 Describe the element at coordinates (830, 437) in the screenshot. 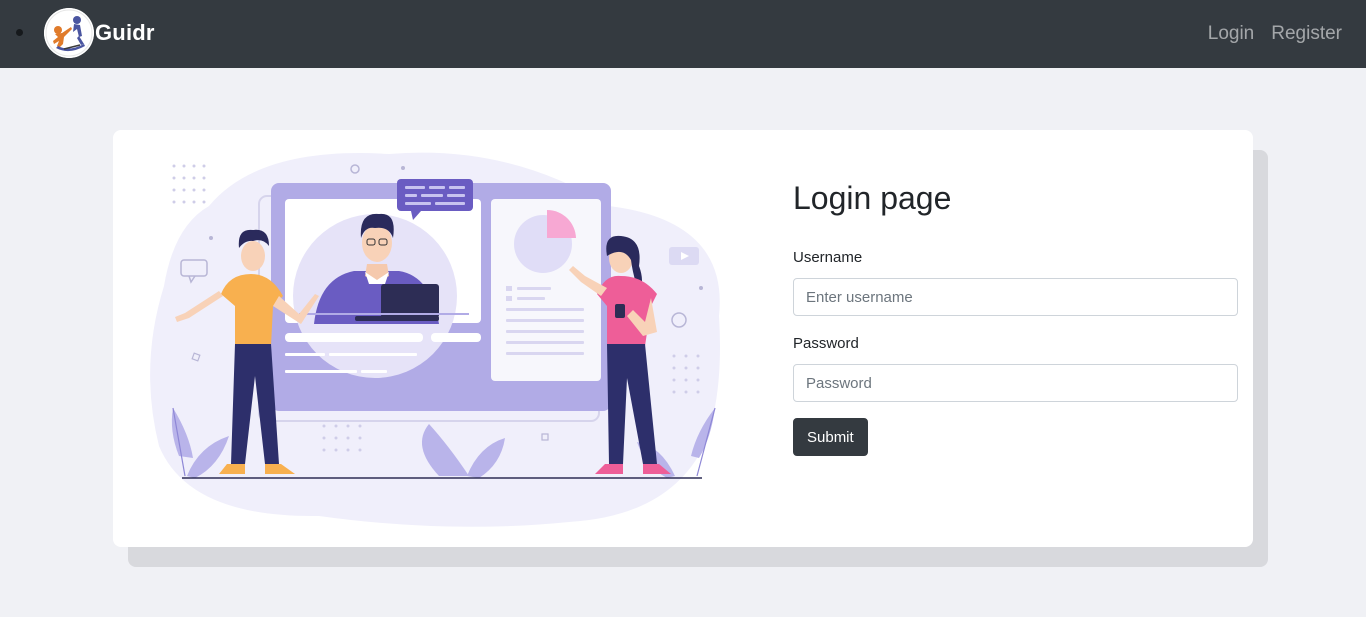

I see `submit-button: Submit` at that location.